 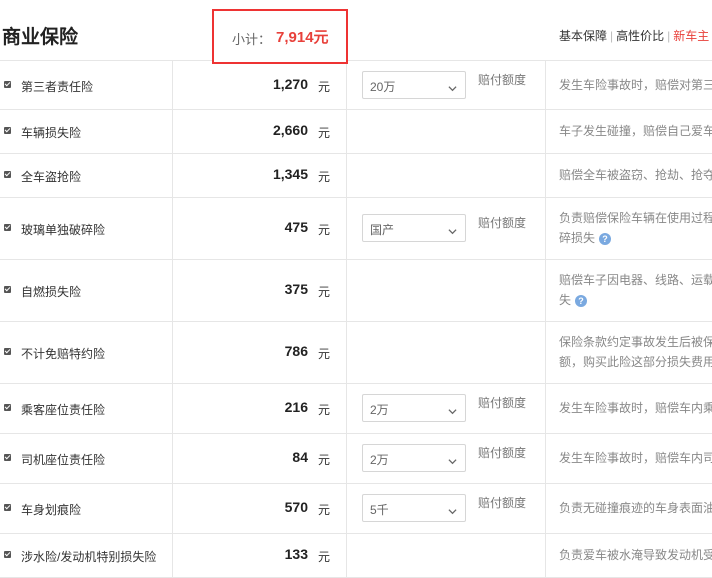 What do you see at coordinates (296, 407) in the screenshot?
I see `premium-amount: 216` at bounding box center [296, 407].